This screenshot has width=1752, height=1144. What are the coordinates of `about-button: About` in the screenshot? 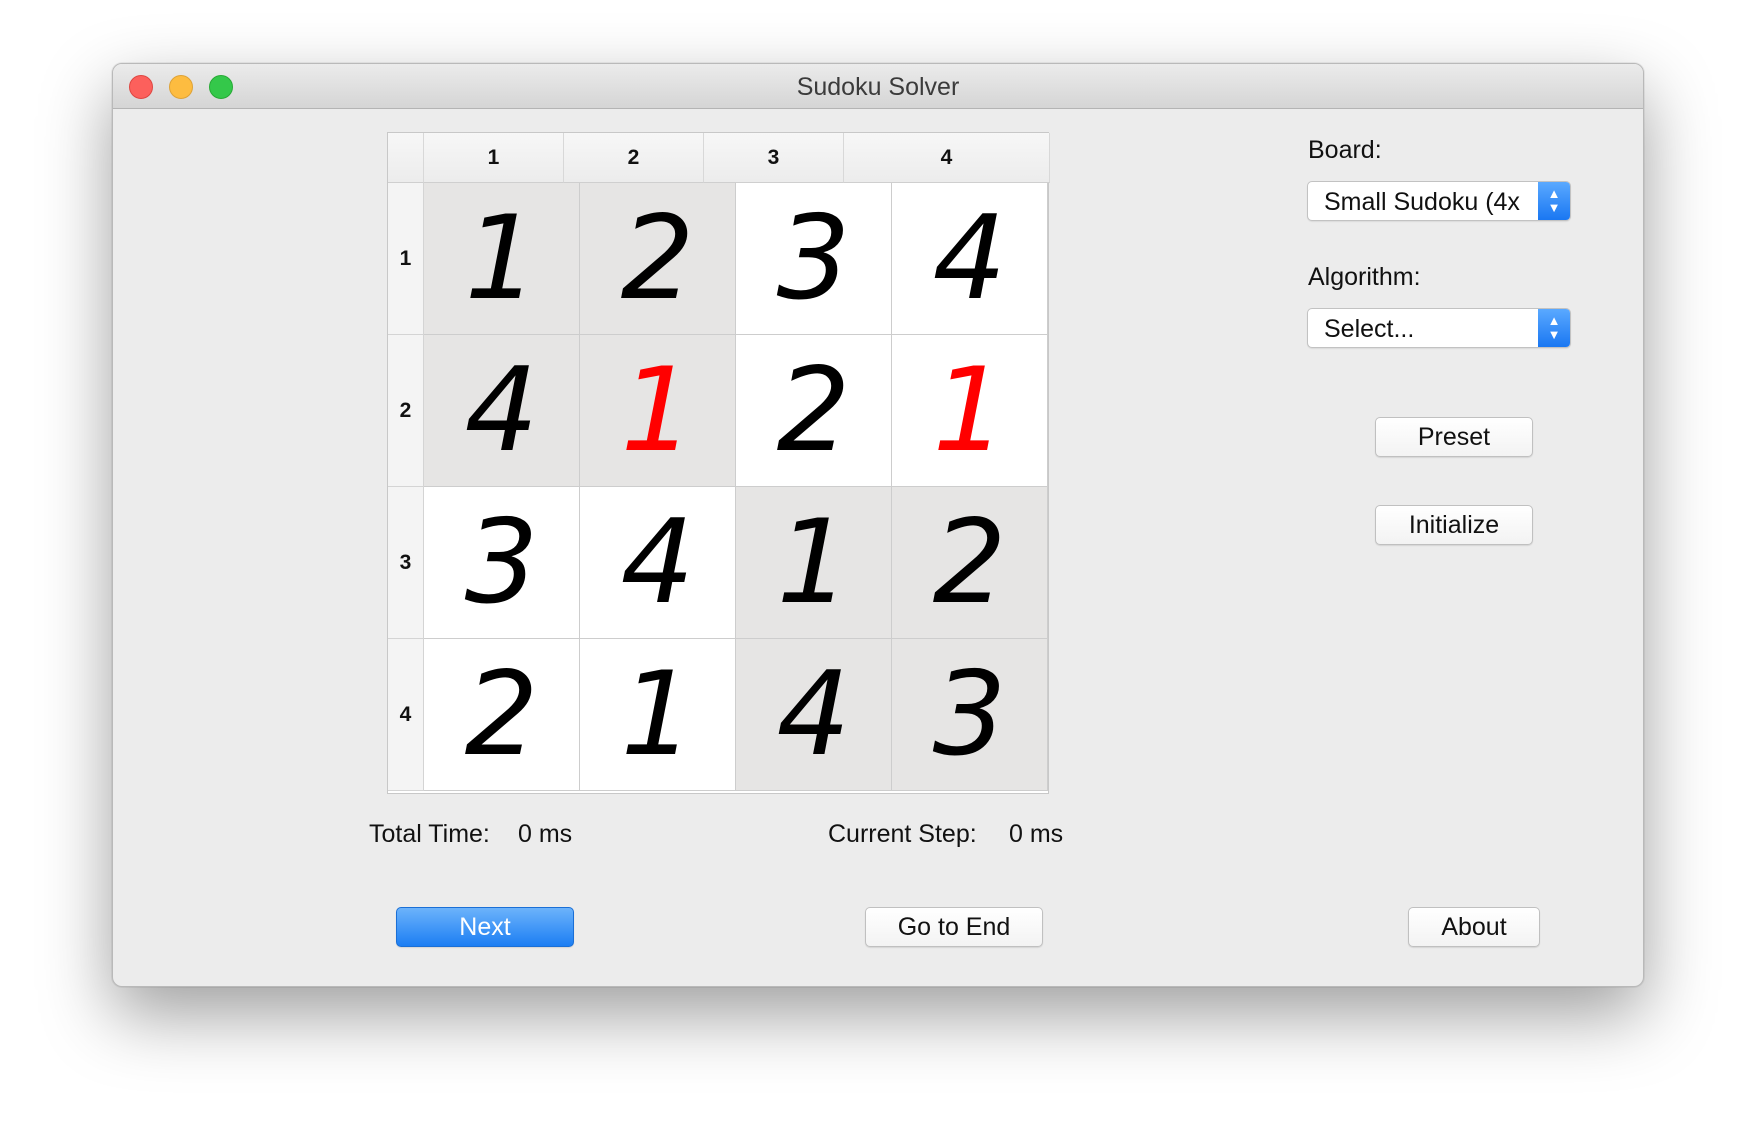 It's located at (1474, 927).